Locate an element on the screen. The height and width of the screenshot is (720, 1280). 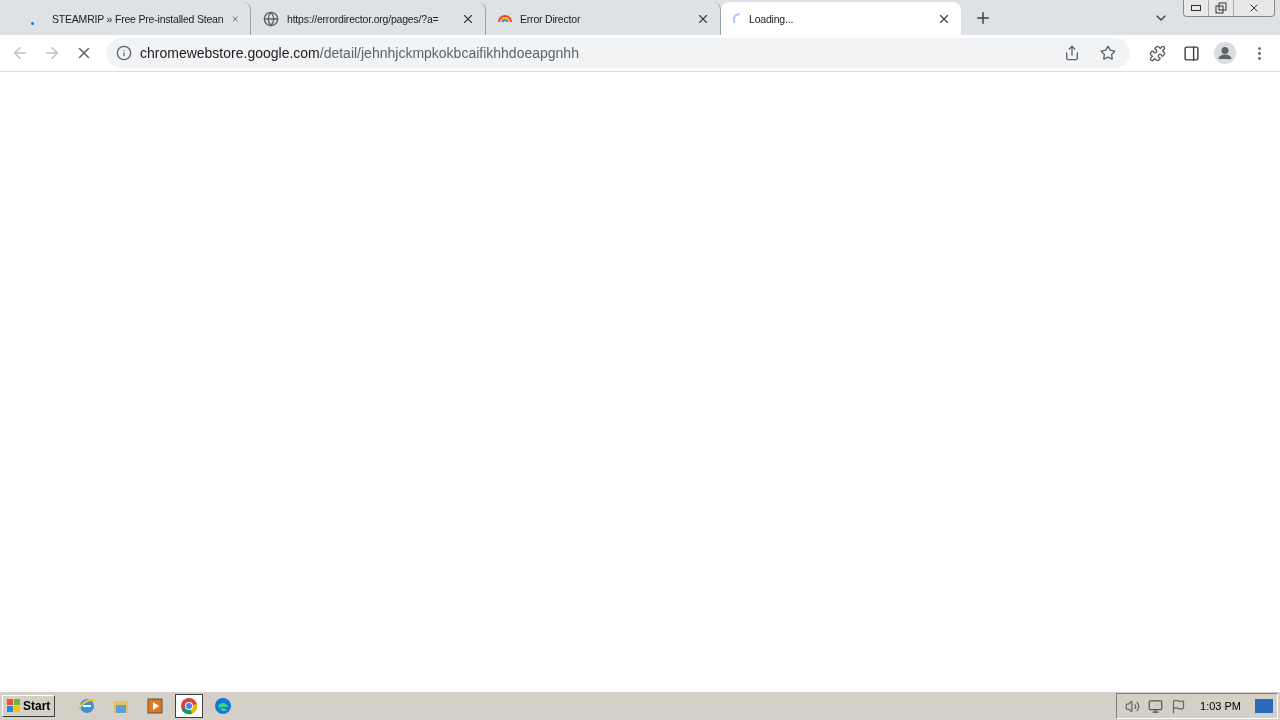
spinner-icon is located at coordinates (737, 18).